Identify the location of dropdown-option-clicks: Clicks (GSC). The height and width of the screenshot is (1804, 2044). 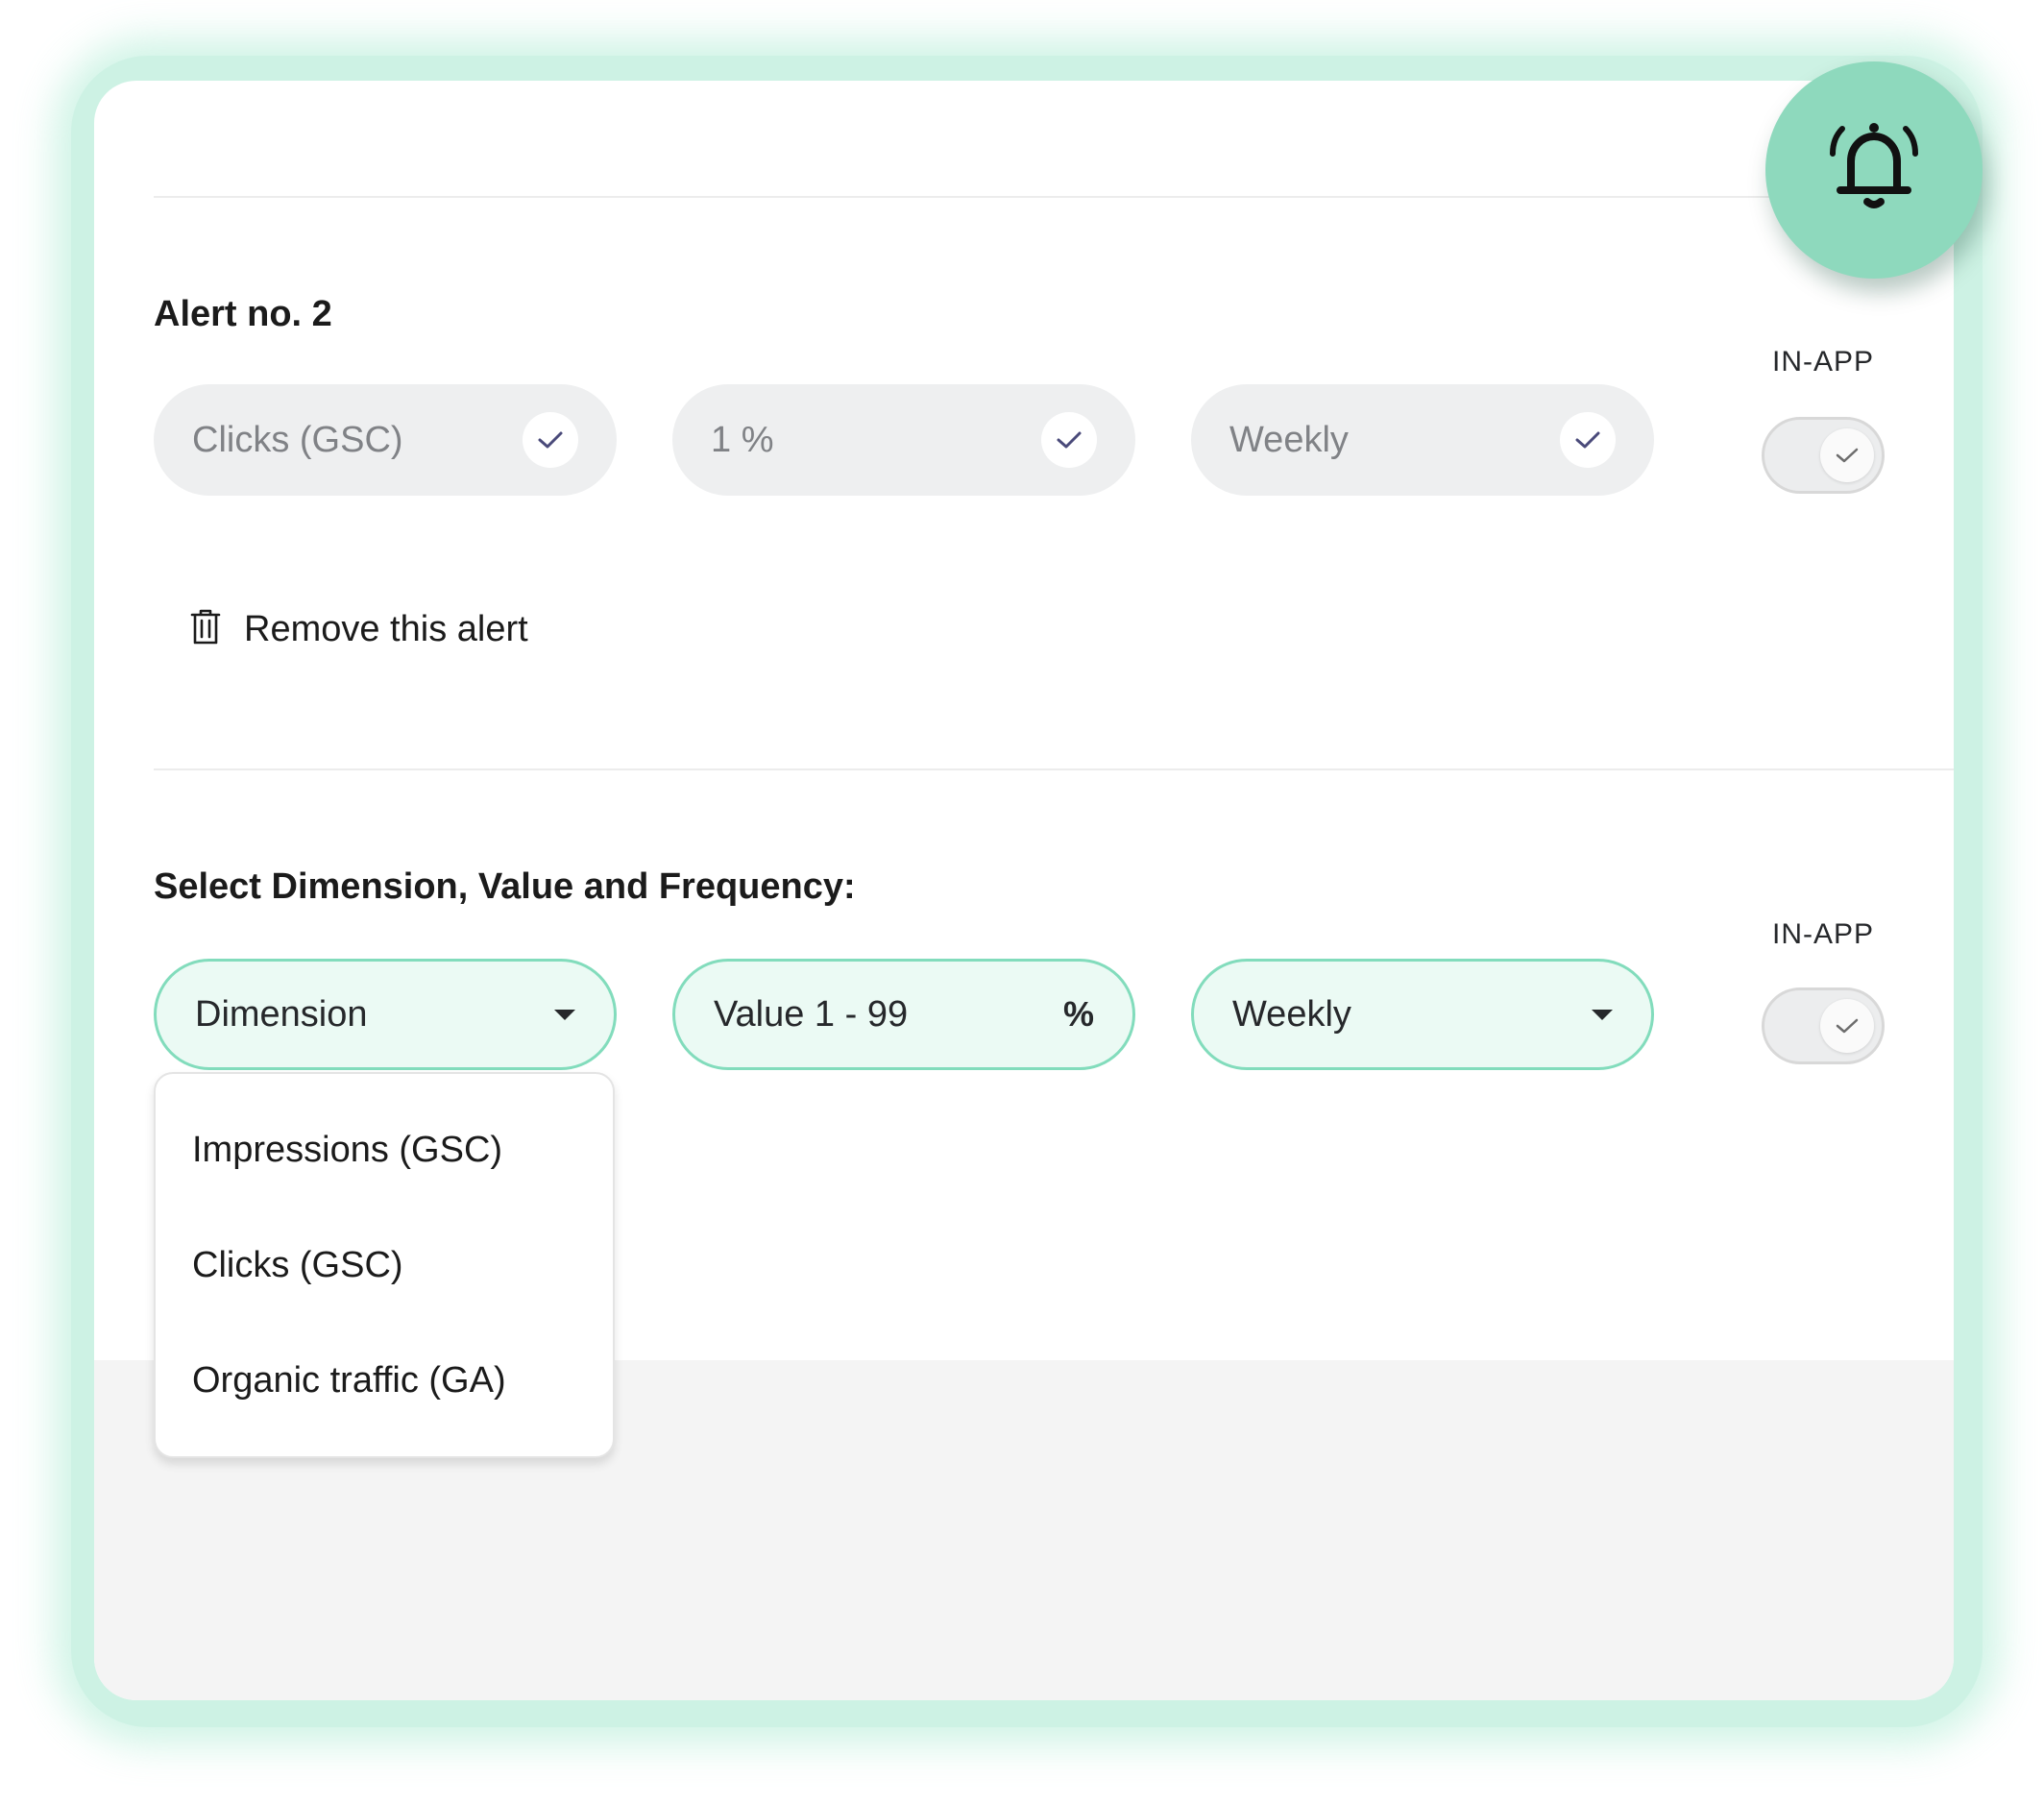
(297, 1265).